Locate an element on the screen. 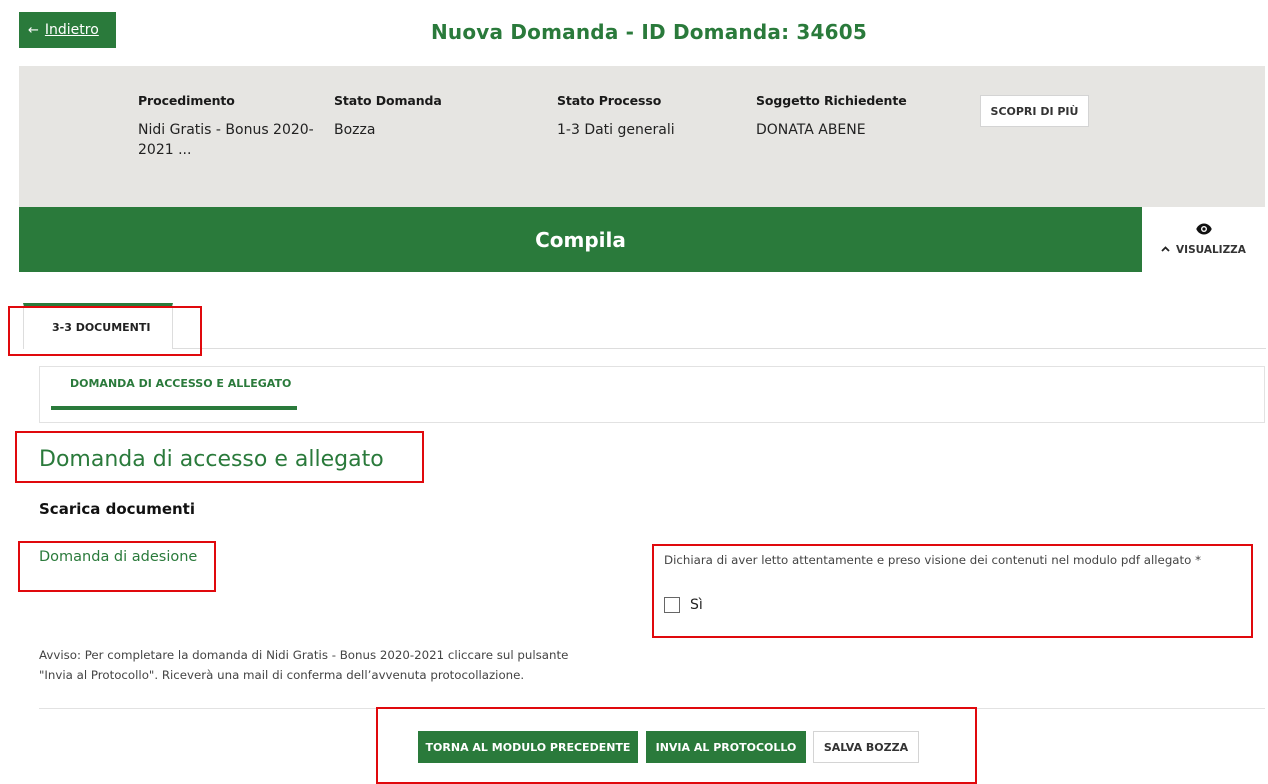 The width and height of the screenshot is (1268, 784). subtab-active-indicator is located at coordinates (174, 408).